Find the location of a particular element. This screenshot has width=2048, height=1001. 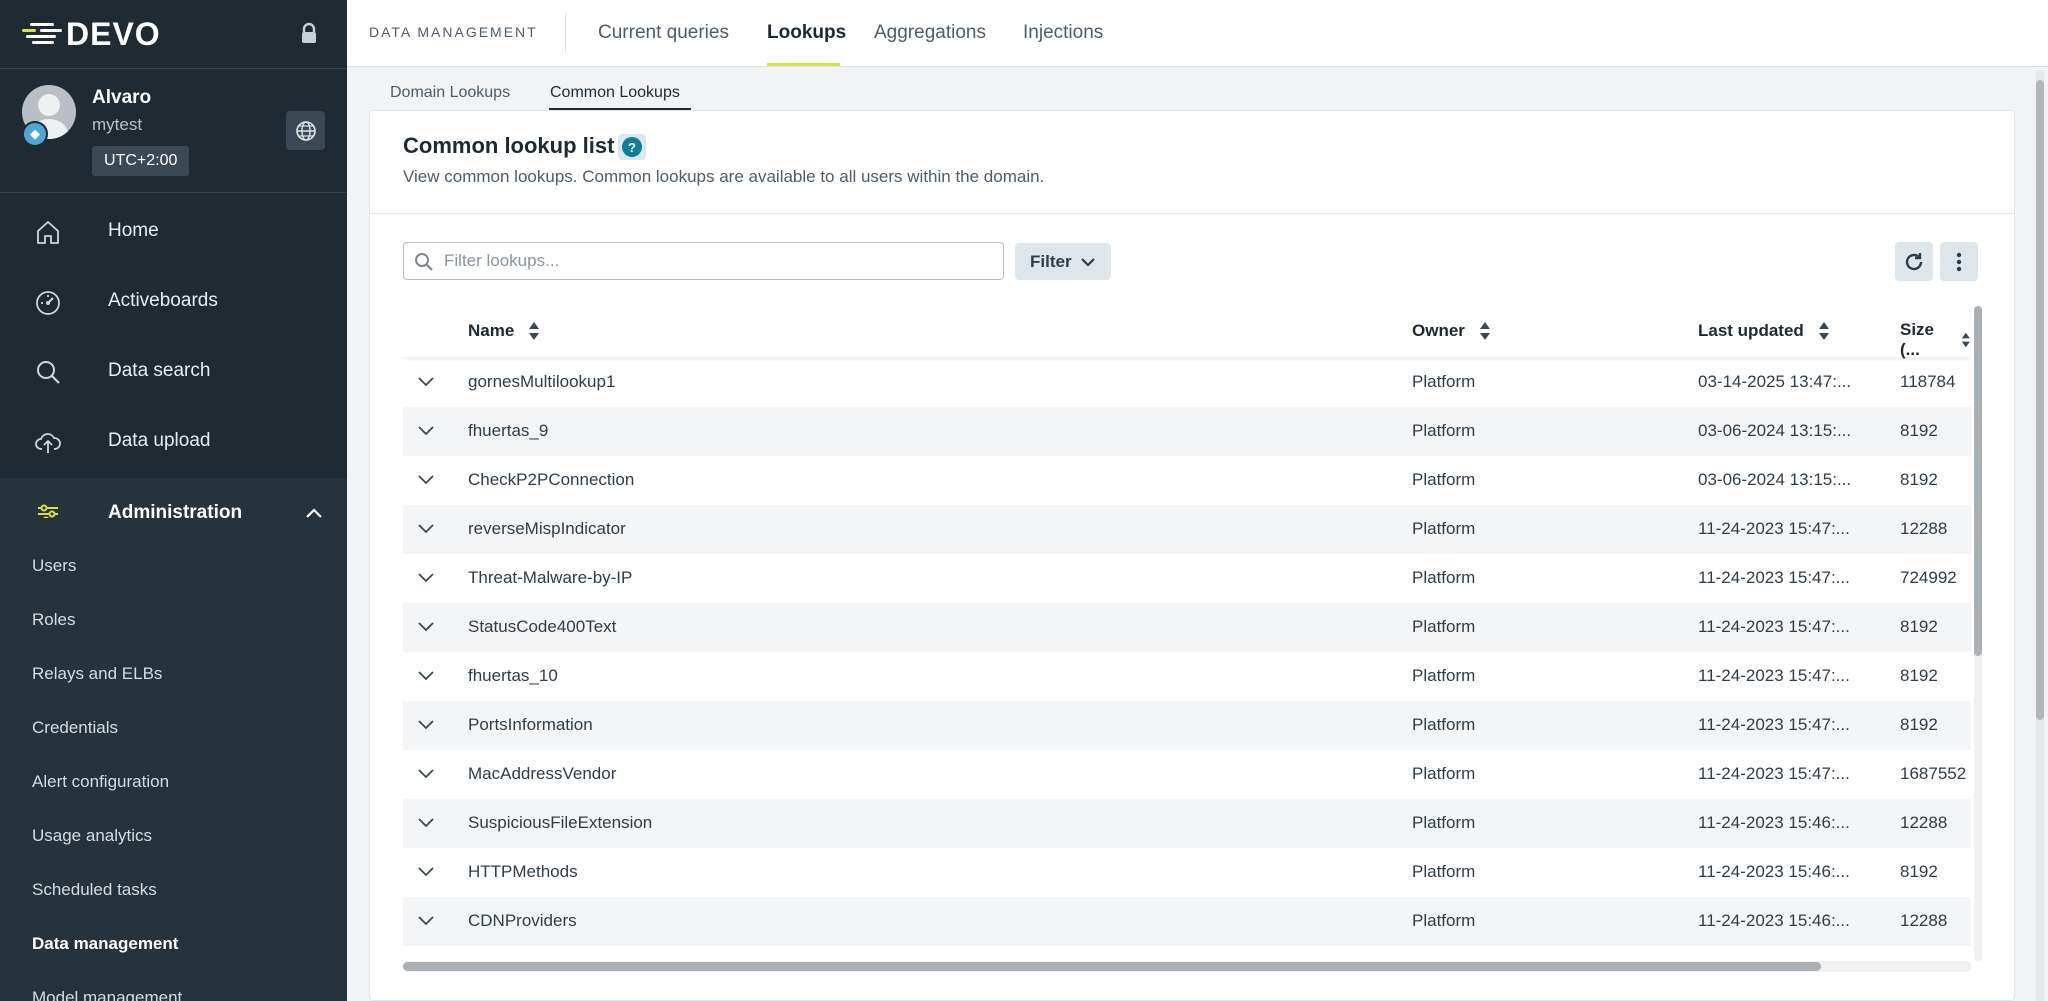

tab-injections: Injections is located at coordinates (1063, 33).